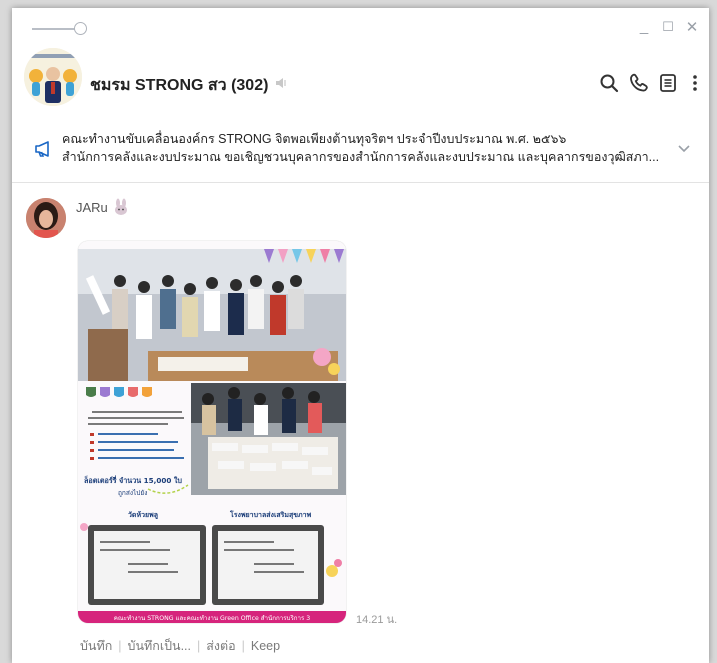 This screenshot has width=717, height=663. Describe the element at coordinates (133, 480) in the screenshot. I see `poster-headline: ล็อตเตอร์รี่ จำนวน 15,000 ใบ` at that location.